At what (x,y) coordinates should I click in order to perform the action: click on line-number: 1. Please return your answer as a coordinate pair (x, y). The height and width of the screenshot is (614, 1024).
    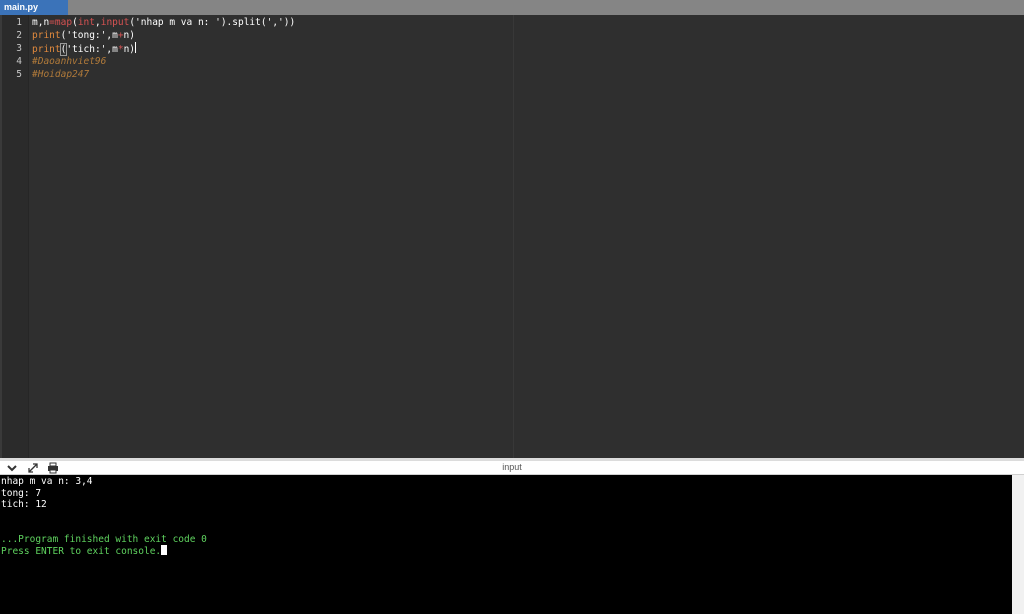
    Looking at the image, I should click on (19, 22).